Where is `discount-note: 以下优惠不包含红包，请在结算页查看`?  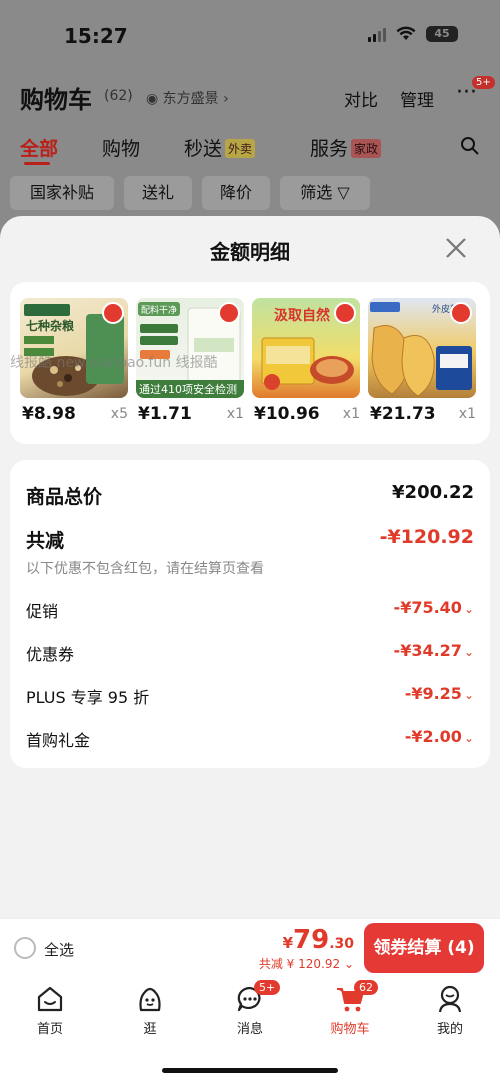
discount-note: 以下优惠不包含红包，请在结算页查看 is located at coordinates (145, 569).